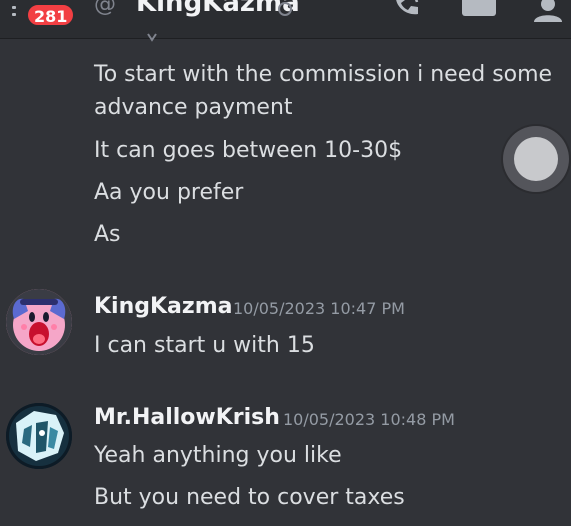  I want to click on status-offline-icon, so click(285, 9).